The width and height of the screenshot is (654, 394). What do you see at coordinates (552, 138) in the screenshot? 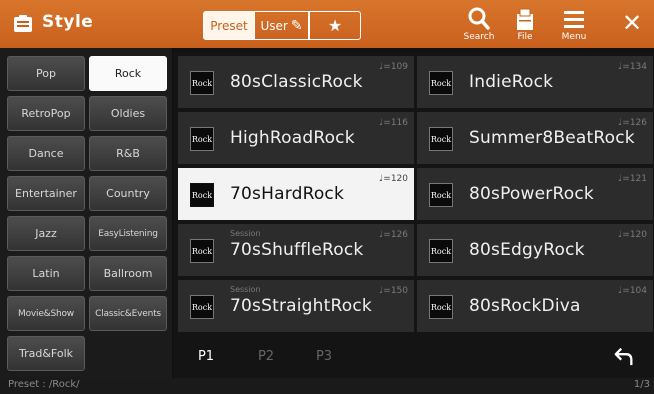
I see `style-name: Summer8BeatRock` at bounding box center [552, 138].